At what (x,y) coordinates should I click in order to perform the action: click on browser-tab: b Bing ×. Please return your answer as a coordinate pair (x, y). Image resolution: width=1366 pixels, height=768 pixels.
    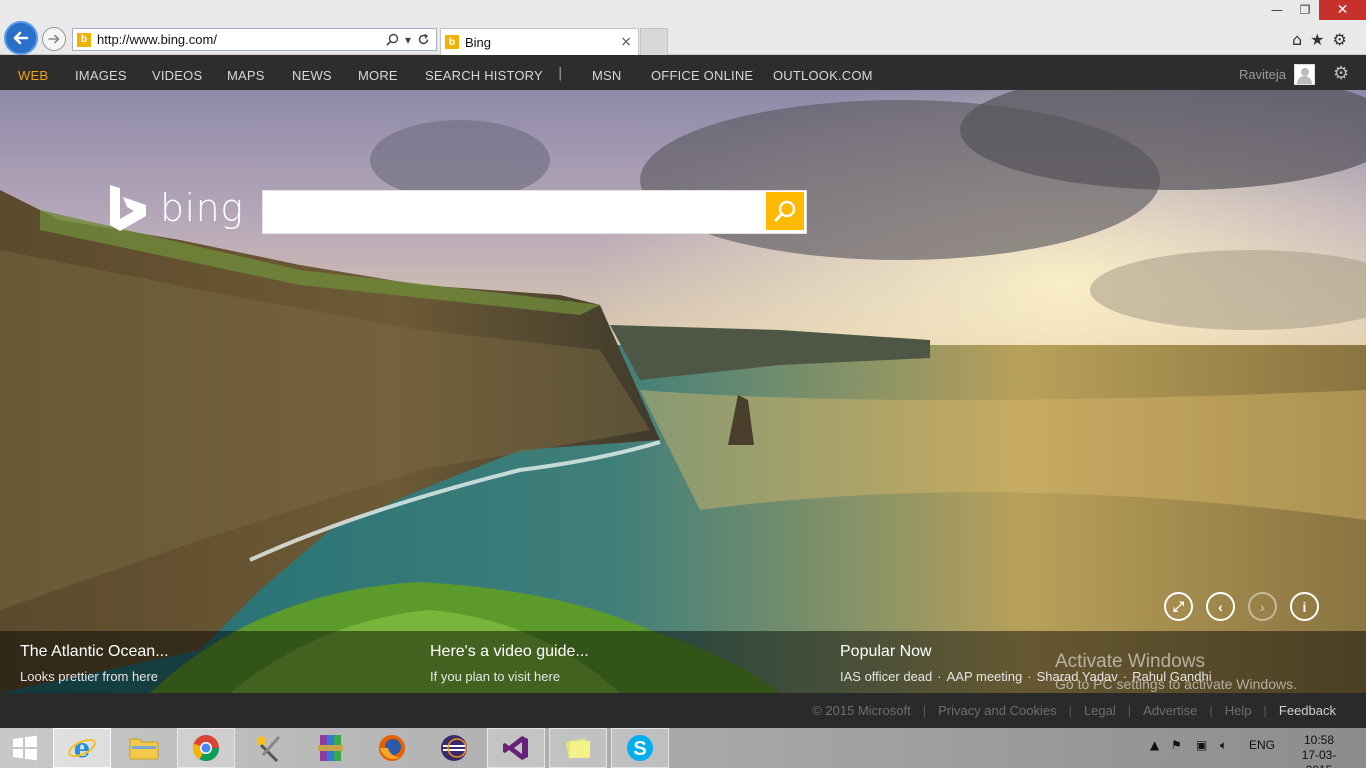
    Looking at the image, I should click on (539, 41).